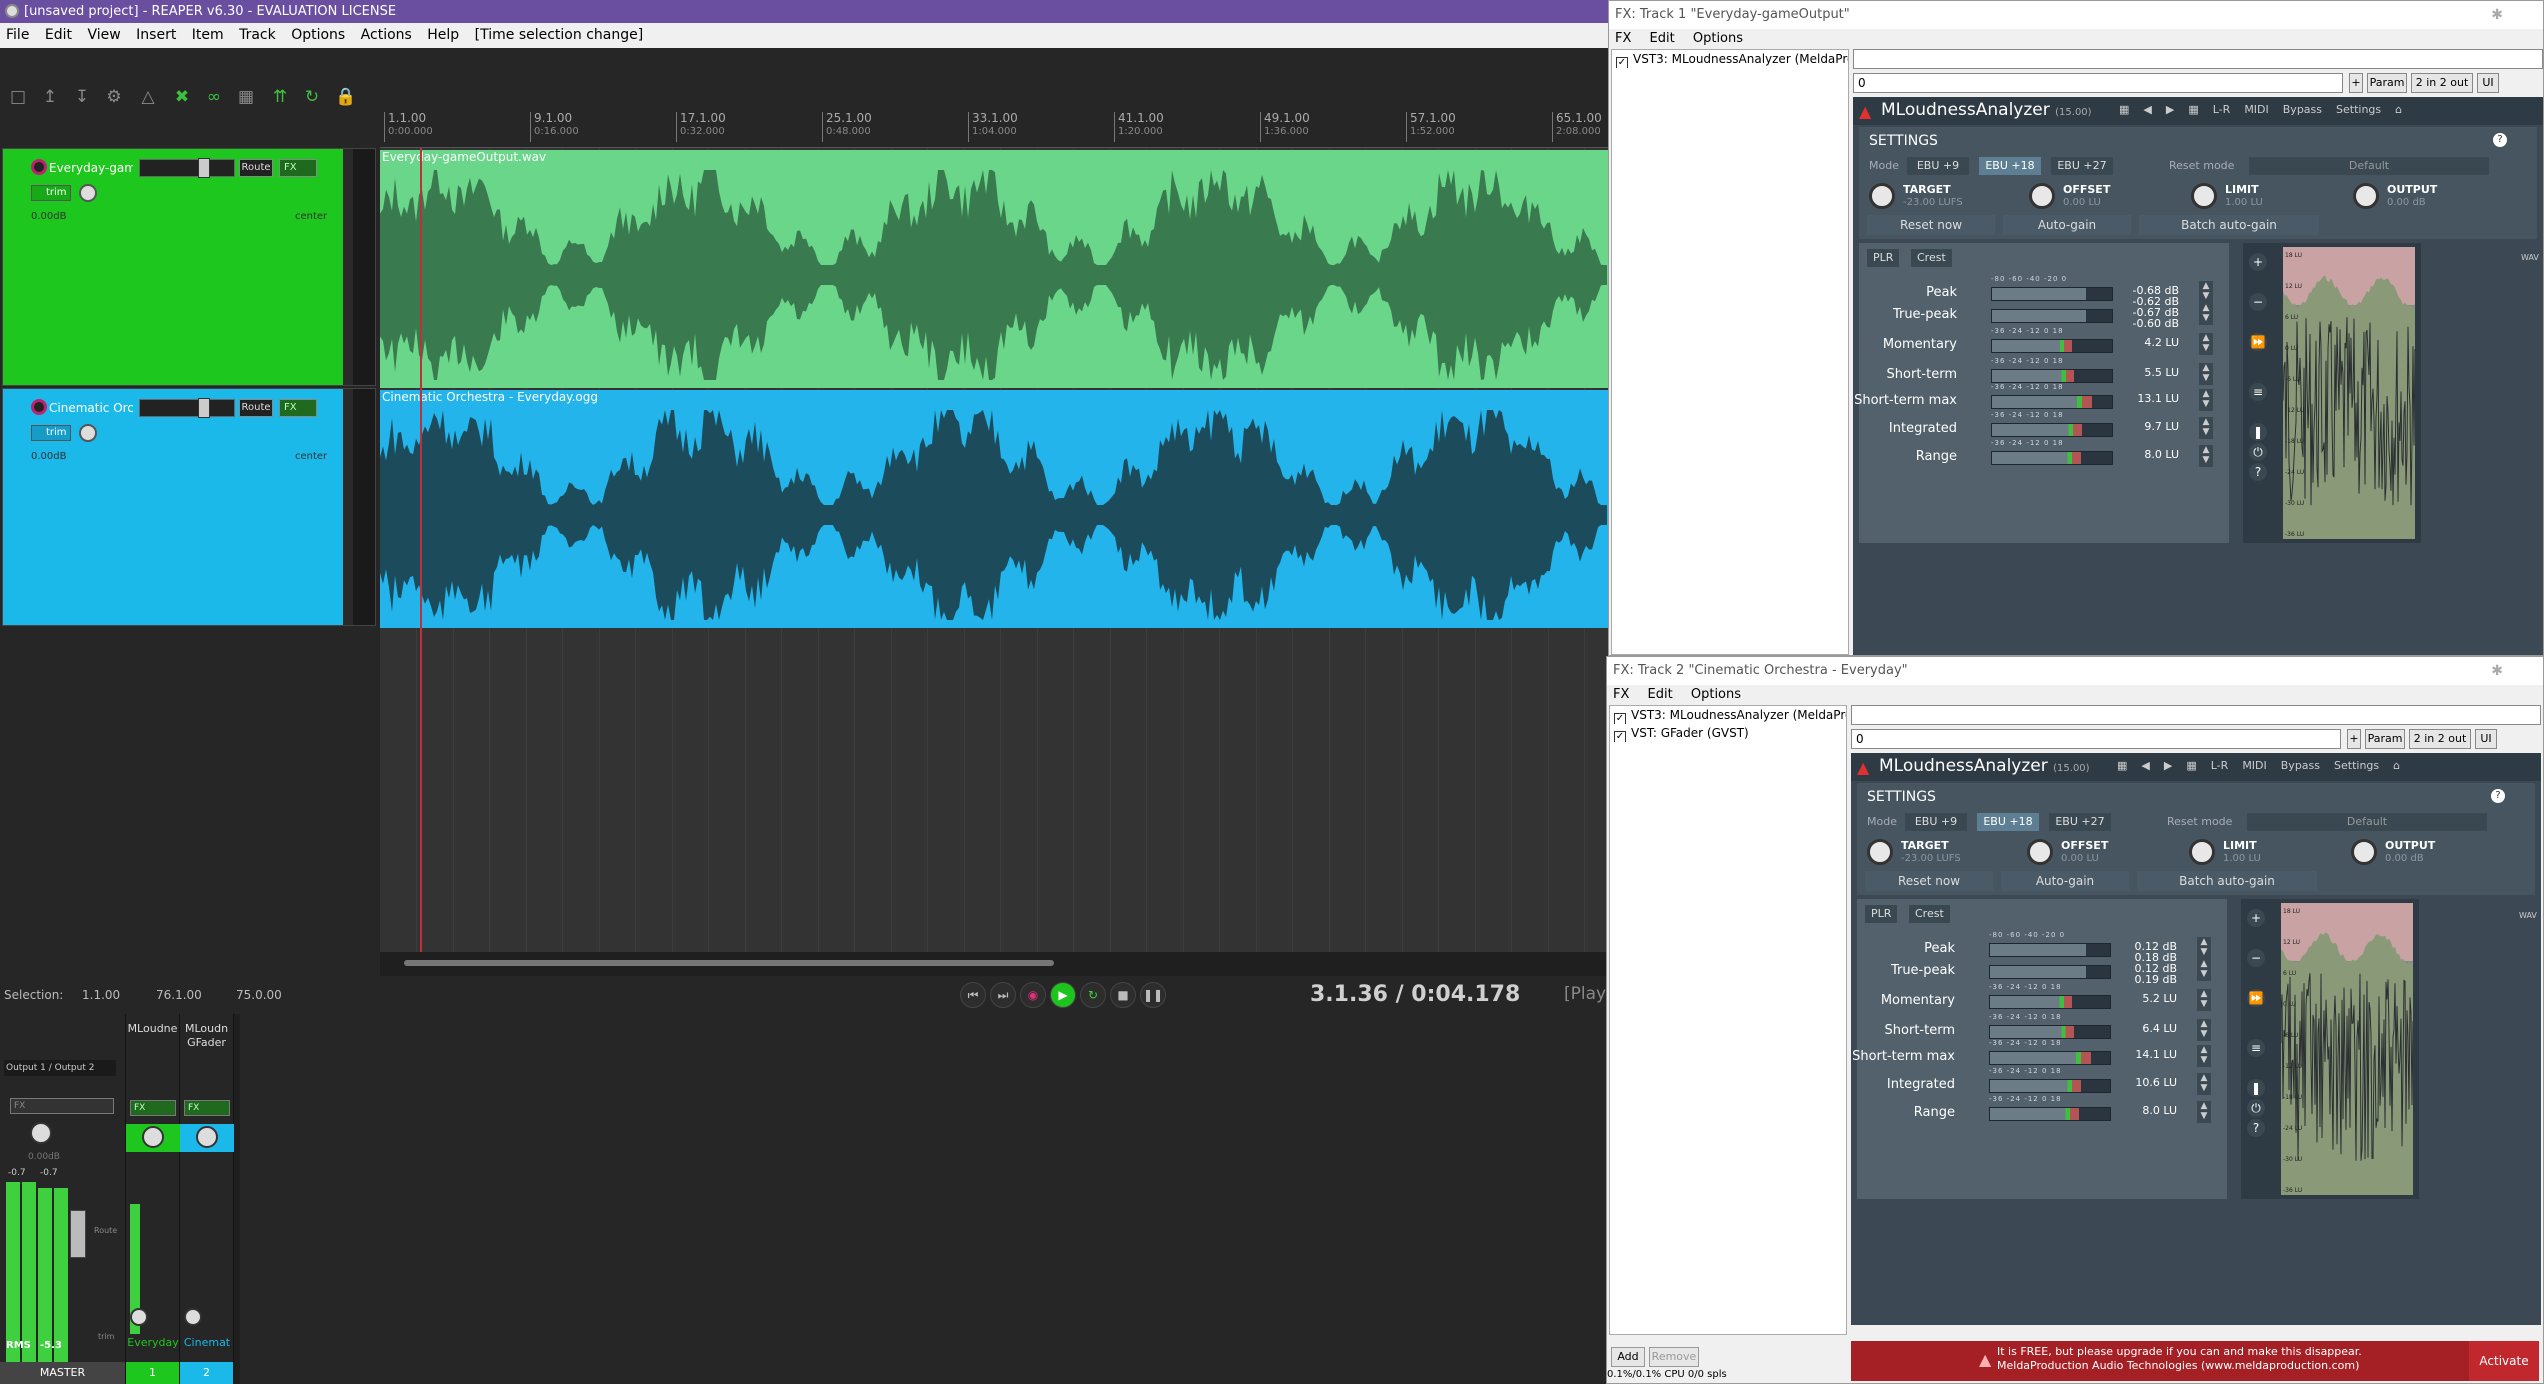 This screenshot has height=1384, width=2544. Describe the element at coordinates (103, 35) in the screenshot. I see `menu-view: View` at that location.